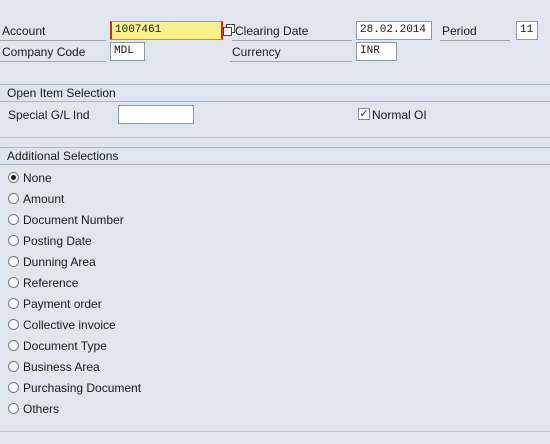  I want to click on company-code-field: MDL, so click(127, 51).